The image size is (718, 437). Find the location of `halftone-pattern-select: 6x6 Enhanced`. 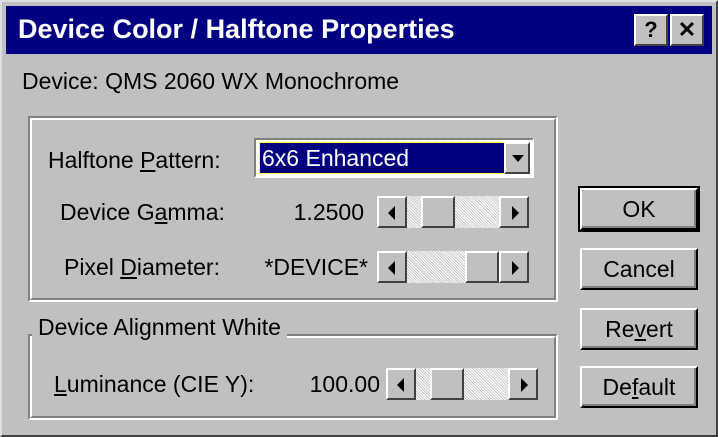

halftone-pattern-select: 6x6 Enhanced is located at coordinates (394, 158).